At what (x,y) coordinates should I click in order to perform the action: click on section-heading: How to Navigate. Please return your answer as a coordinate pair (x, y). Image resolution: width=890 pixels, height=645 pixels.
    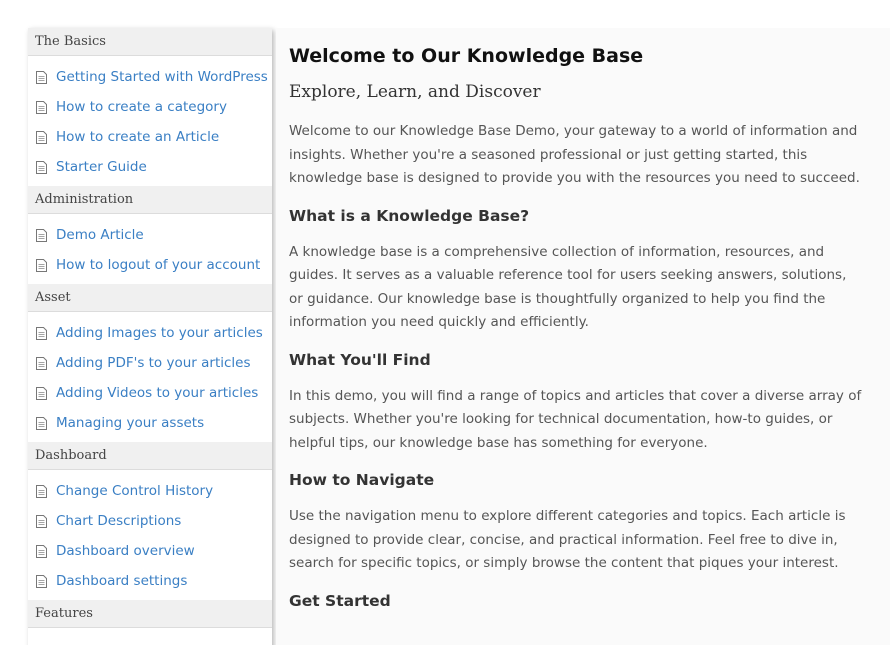
    Looking at the image, I should click on (362, 480).